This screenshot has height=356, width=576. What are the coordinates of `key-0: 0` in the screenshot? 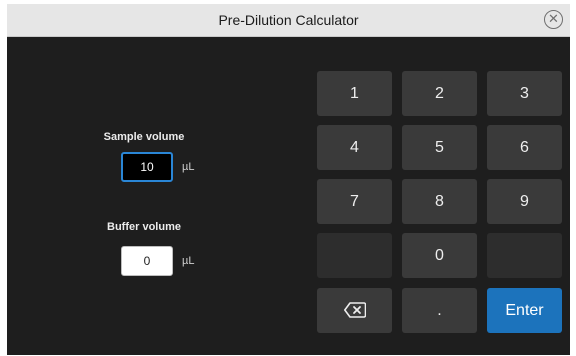 It's located at (439, 255).